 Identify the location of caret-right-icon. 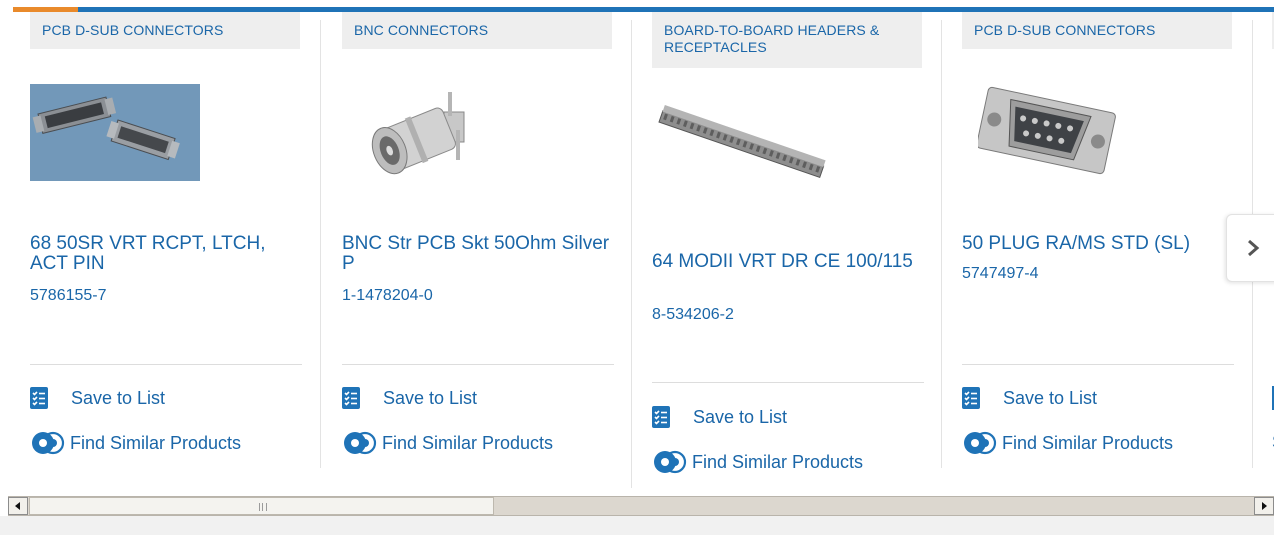
(1264, 506).